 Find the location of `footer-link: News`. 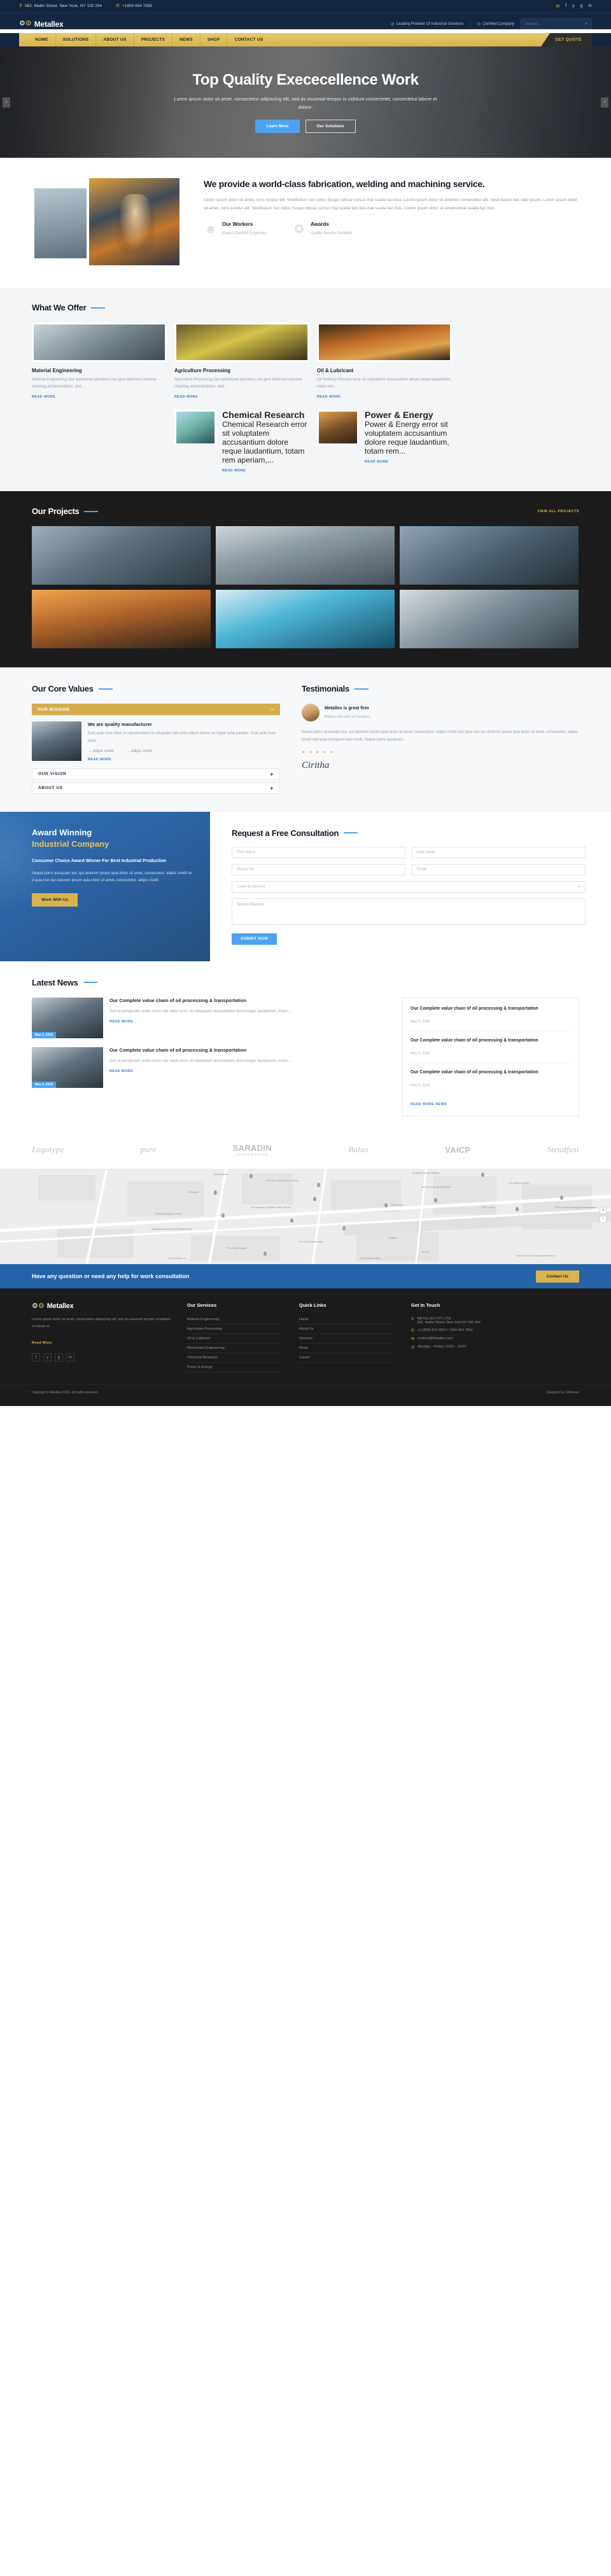

footer-link: News is located at coordinates (347, 1349).